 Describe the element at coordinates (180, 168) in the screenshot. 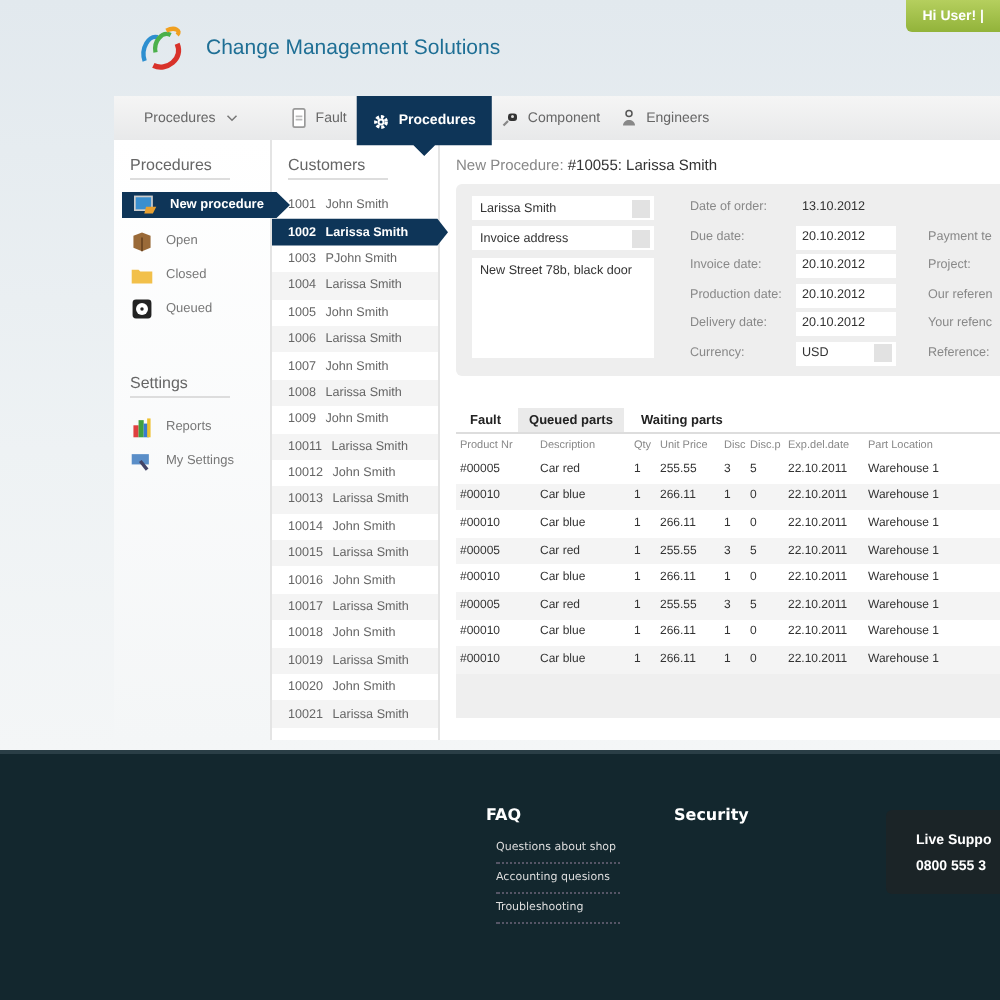

I see `section-heading: Procedures` at that location.